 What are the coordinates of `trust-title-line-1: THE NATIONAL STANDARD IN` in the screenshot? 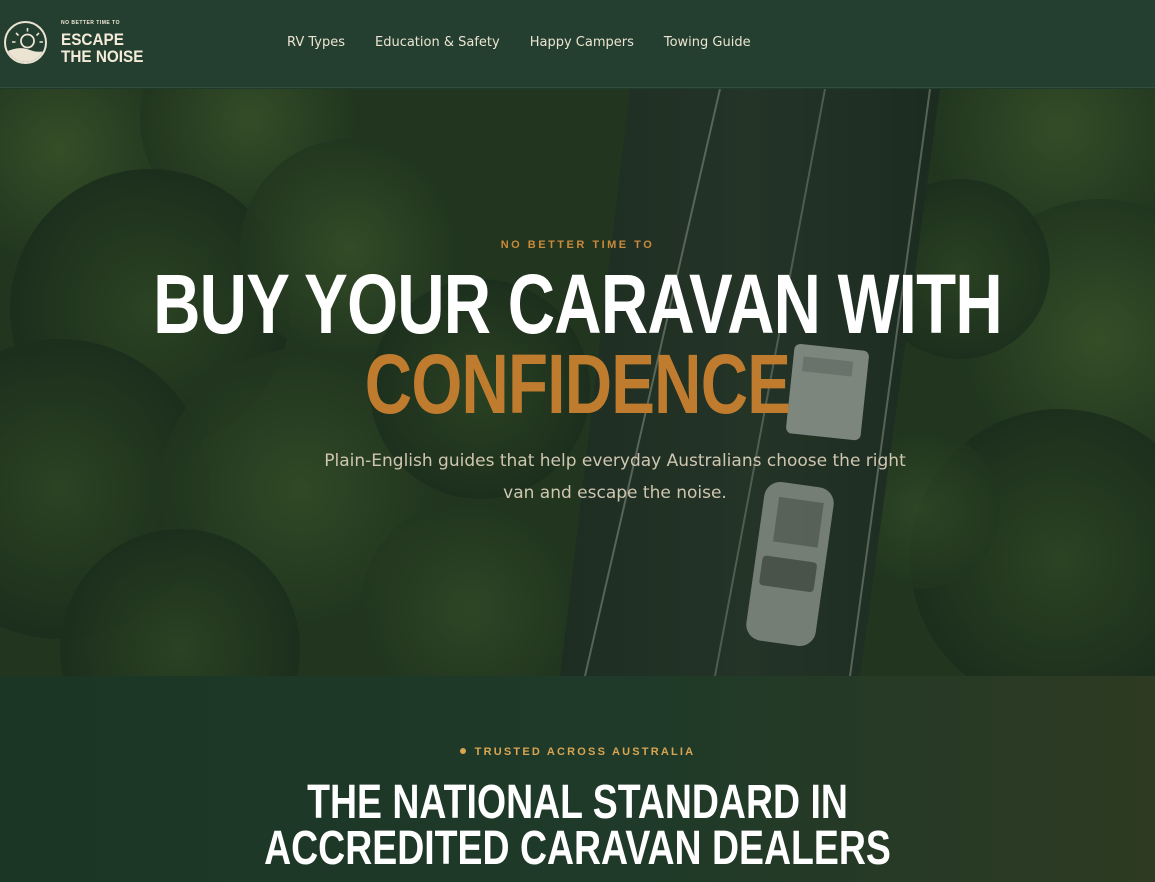 It's located at (577, 802).